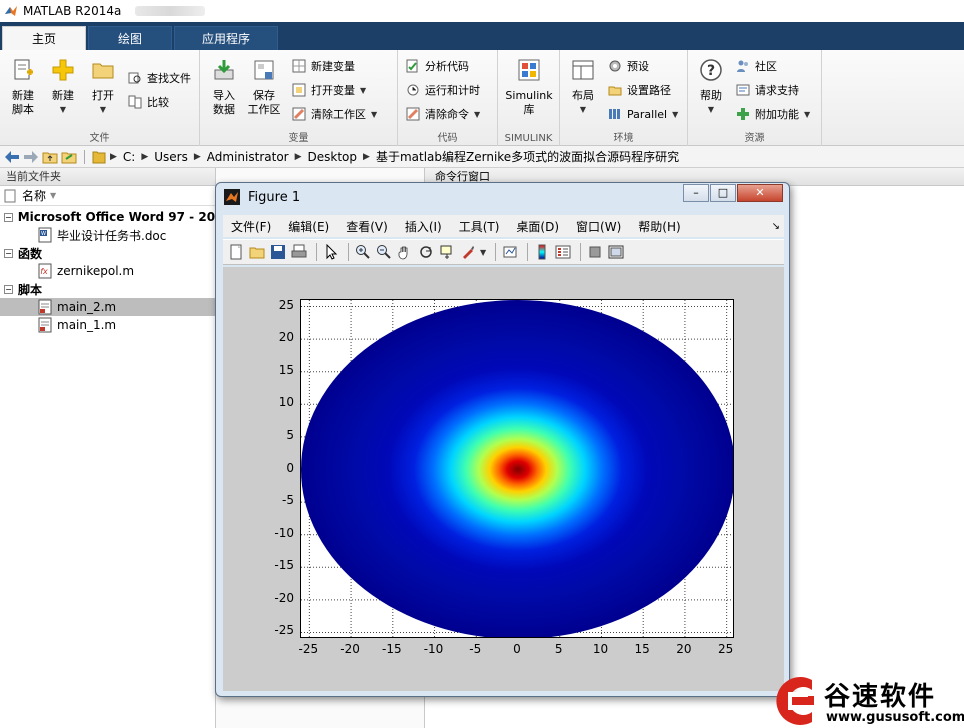  What do you see at coordinates (236, 252) in the screenshot?
I see `new-figure-icon` at bounding box center [236, 252].